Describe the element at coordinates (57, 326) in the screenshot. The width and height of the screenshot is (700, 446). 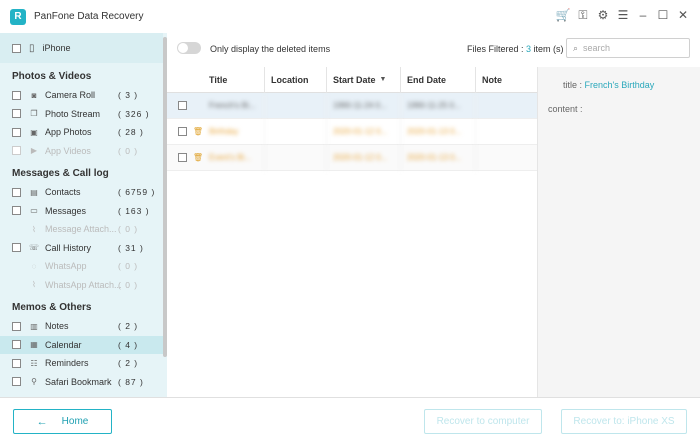
I see `sidebar-item-label: Notes` at that location.